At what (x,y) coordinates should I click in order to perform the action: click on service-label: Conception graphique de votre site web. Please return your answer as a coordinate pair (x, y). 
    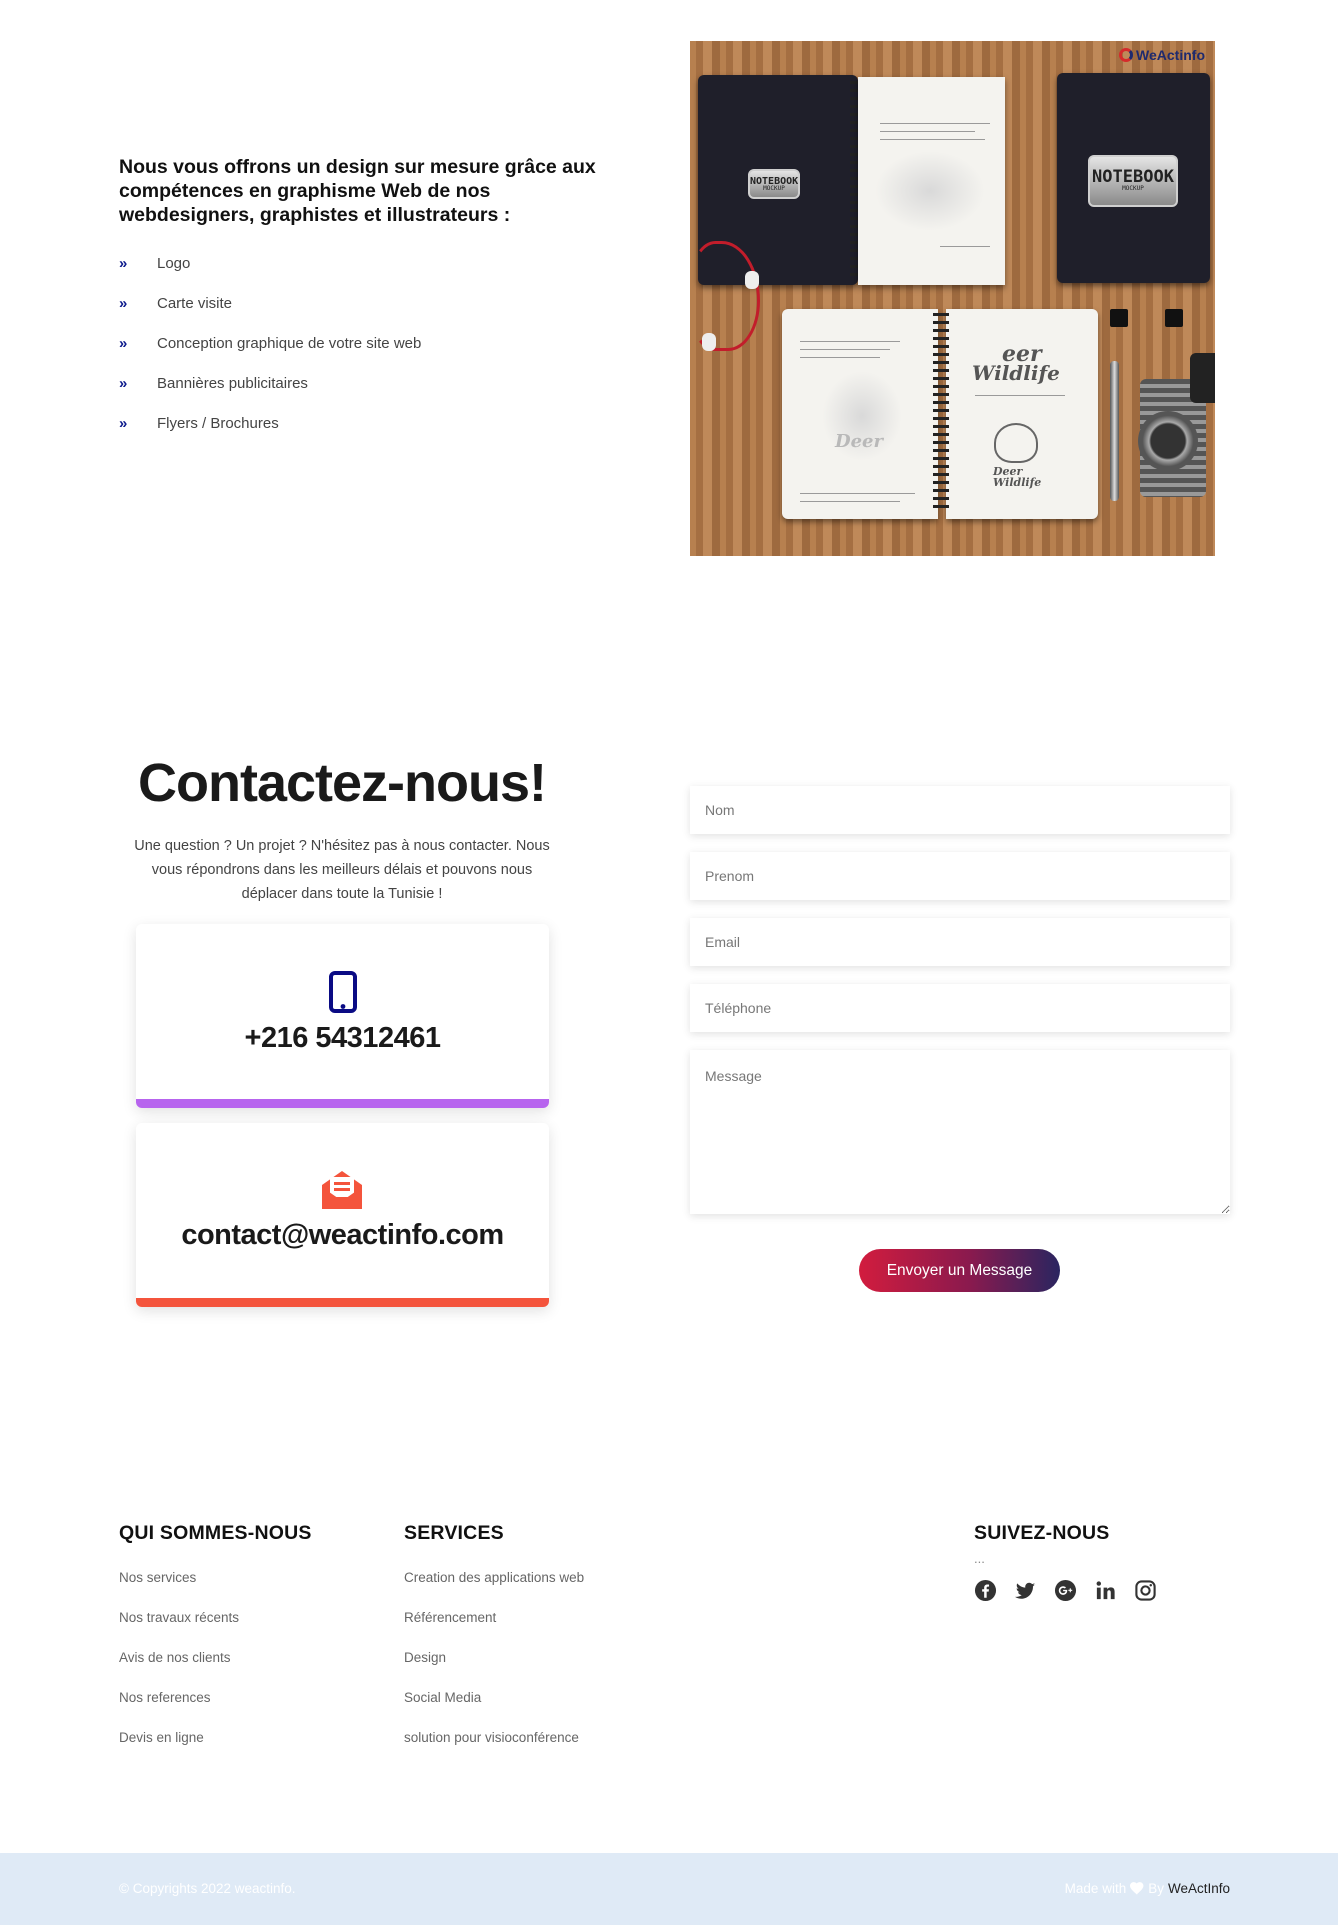
    Looking at the image, I should click on (289, 343).